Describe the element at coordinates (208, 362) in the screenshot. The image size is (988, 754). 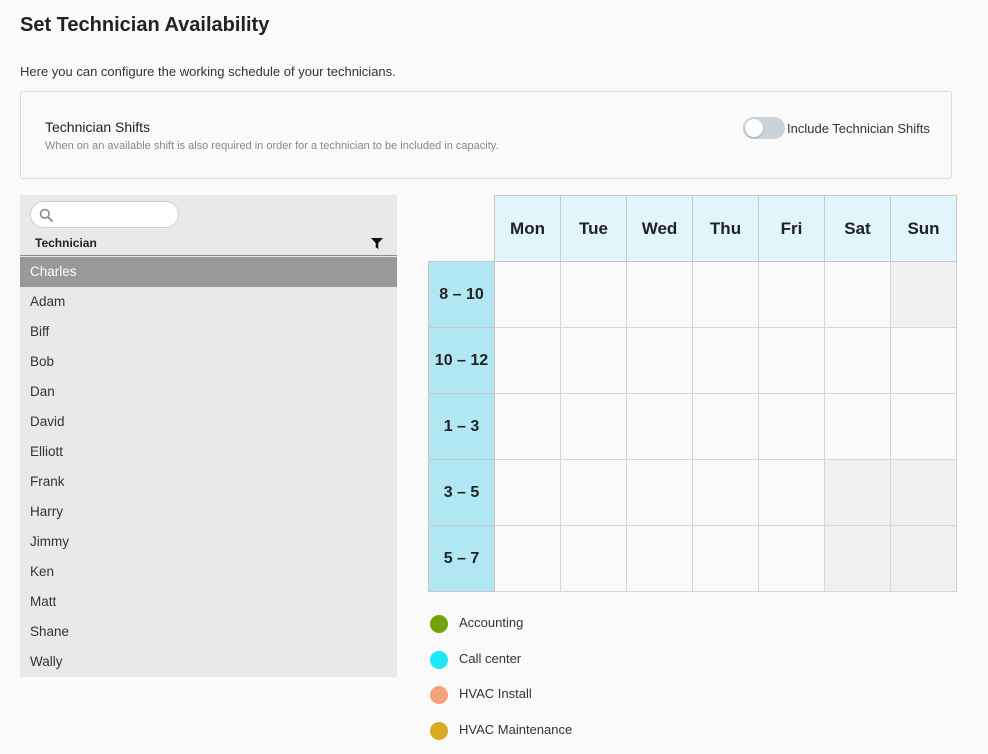
I see `technician-item: Bob` at that location.